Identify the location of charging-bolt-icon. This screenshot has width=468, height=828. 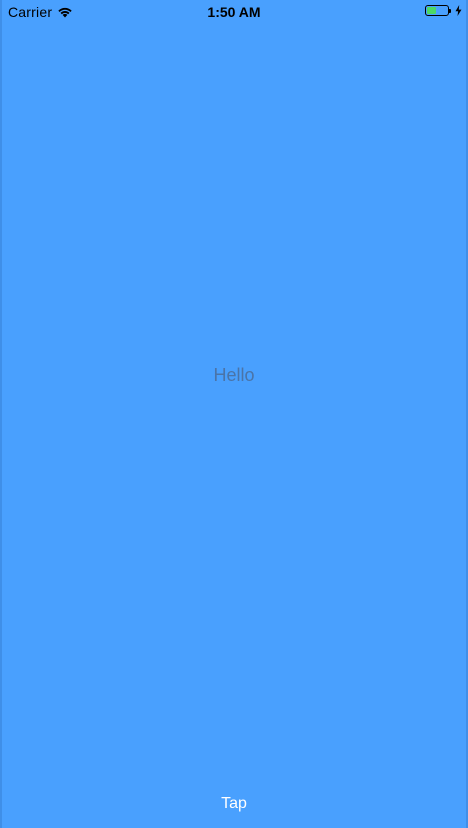
(458, 10).